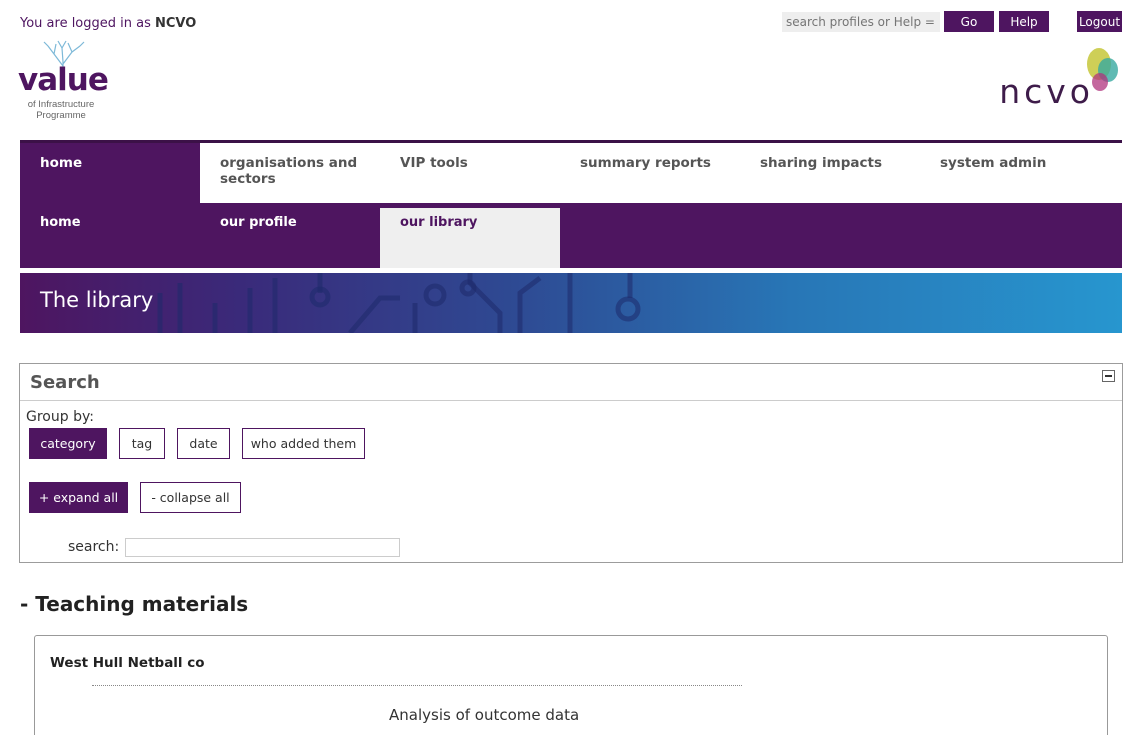  I want to click on nav-tab-home: home, so click(110, 173).